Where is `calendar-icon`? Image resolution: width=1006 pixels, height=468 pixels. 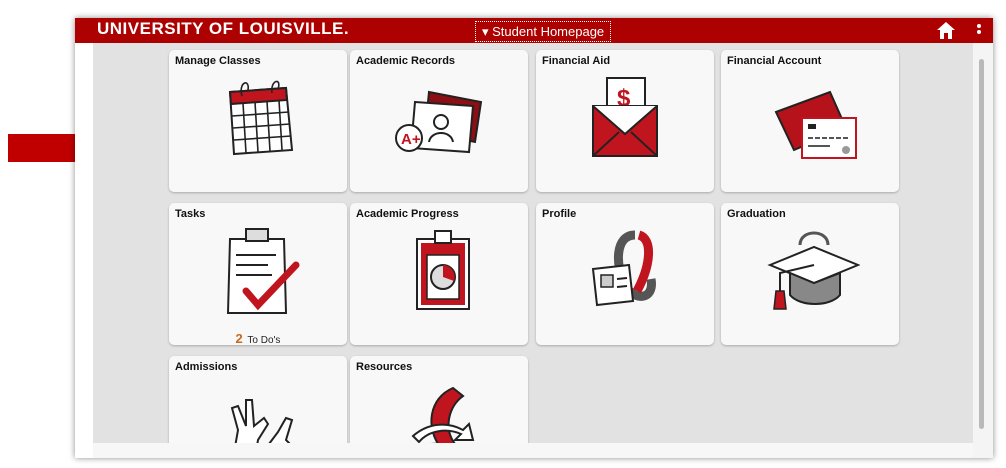
calendar-icon is located at coordinates (261, 118).